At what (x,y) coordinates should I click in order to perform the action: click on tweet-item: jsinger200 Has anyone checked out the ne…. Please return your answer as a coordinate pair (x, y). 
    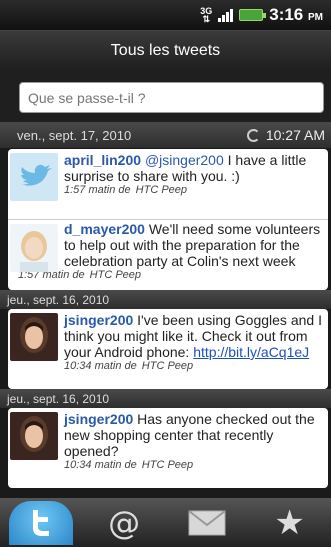
    Looking at the image, I should click on (168, 441).